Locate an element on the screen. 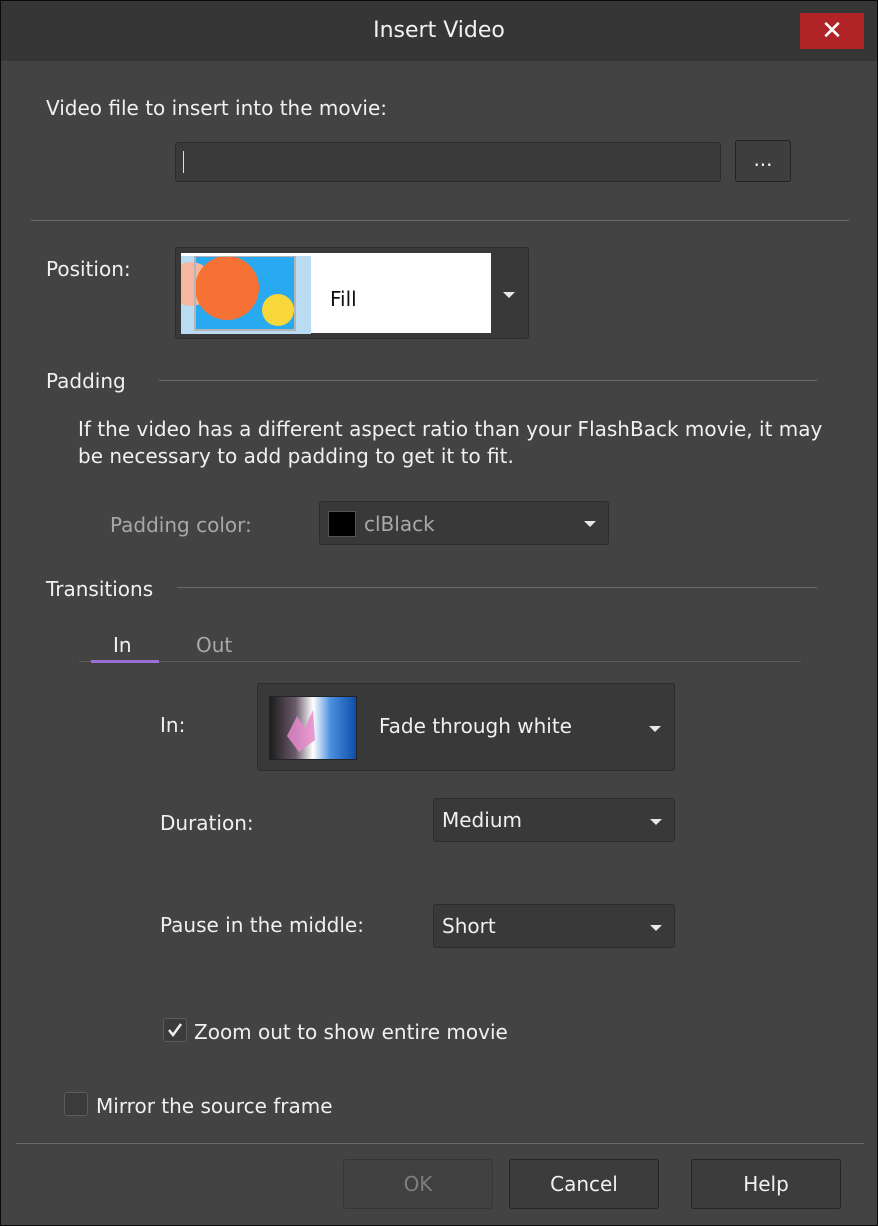  position-select: Fill is located at coordinates (352, 293).